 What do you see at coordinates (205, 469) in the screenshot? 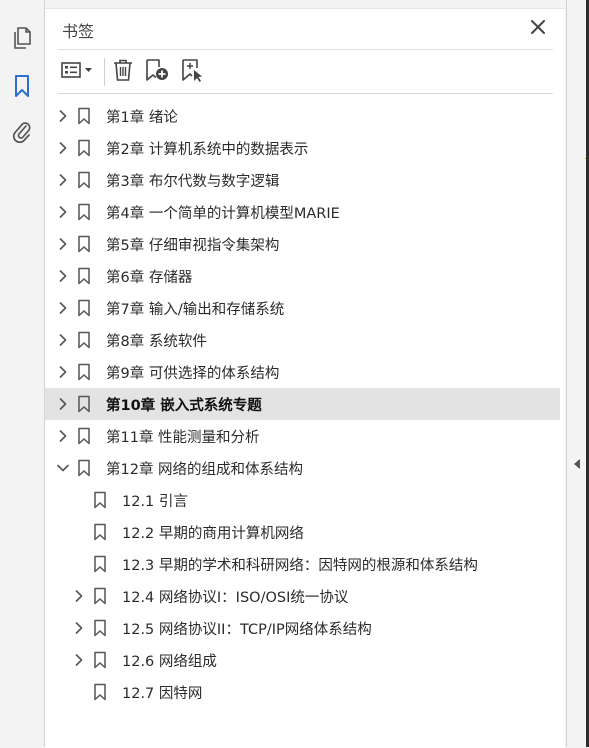
I see `bookmark-label: 第12章 网络的组成和体系结构` at bounding box center [205, 469].